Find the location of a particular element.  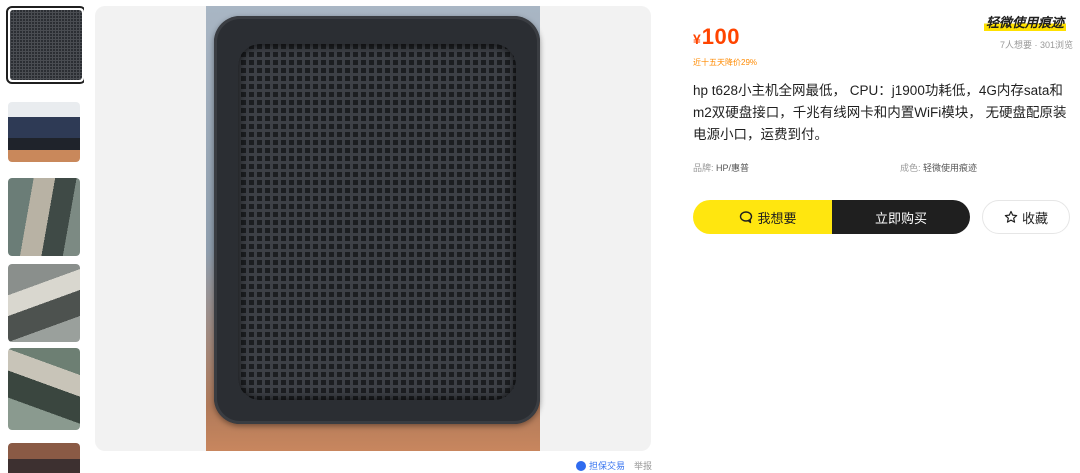

thumbnail-list is located at coordinates (45, 239).